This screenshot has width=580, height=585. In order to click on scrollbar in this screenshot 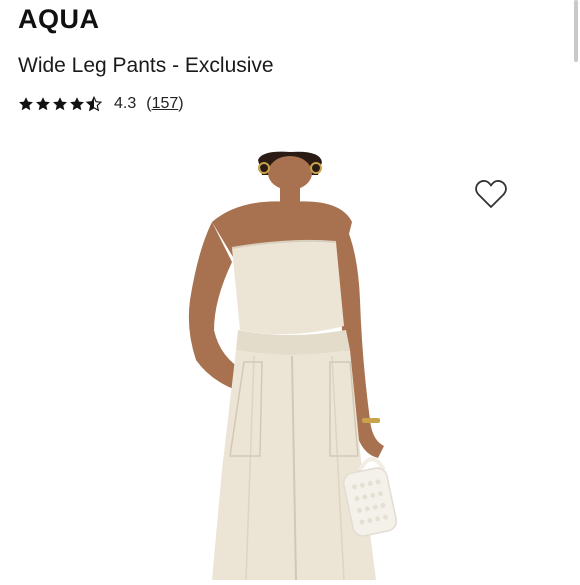, I will do `click(576, 31)`.